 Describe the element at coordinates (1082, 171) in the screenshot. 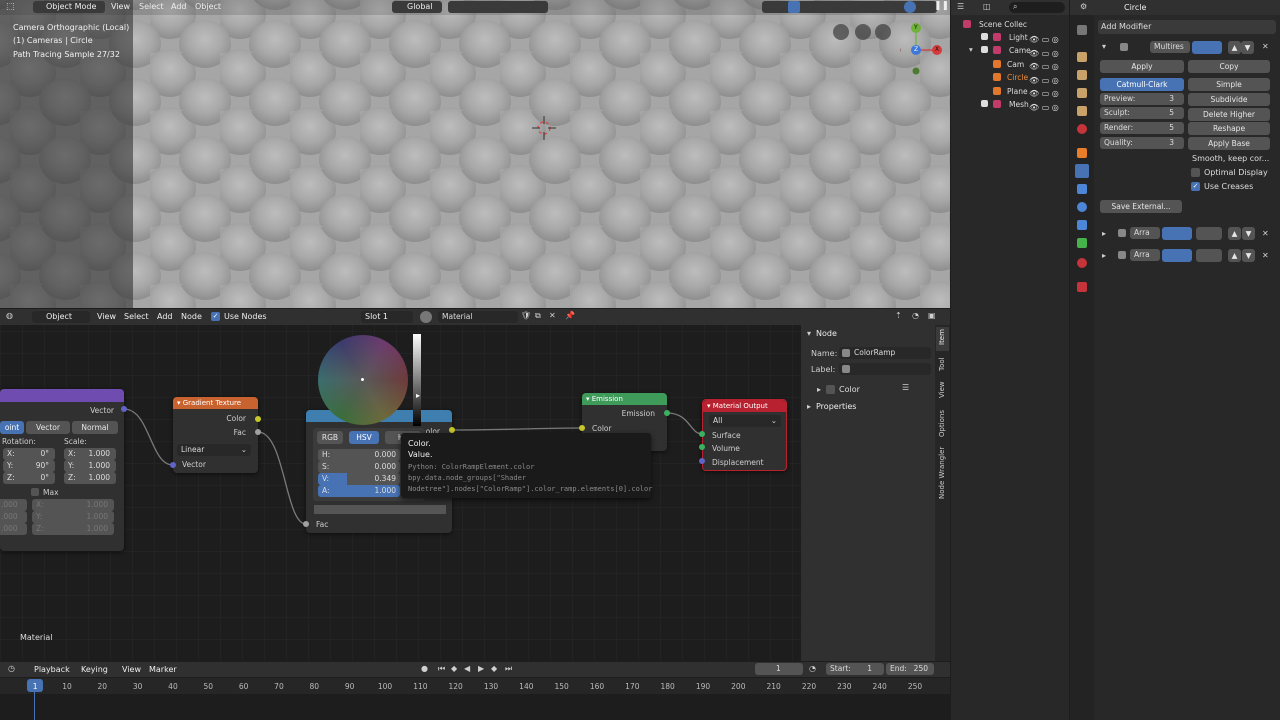

I see `modifier-tab-icon` at that location.